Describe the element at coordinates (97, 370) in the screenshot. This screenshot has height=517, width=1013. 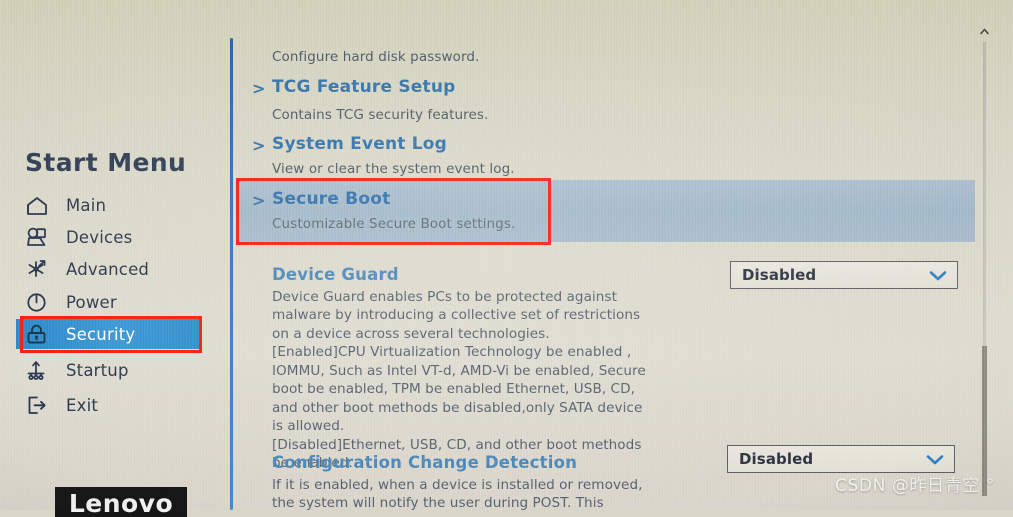
I see `sidebar-item-label: Startup` at that location.